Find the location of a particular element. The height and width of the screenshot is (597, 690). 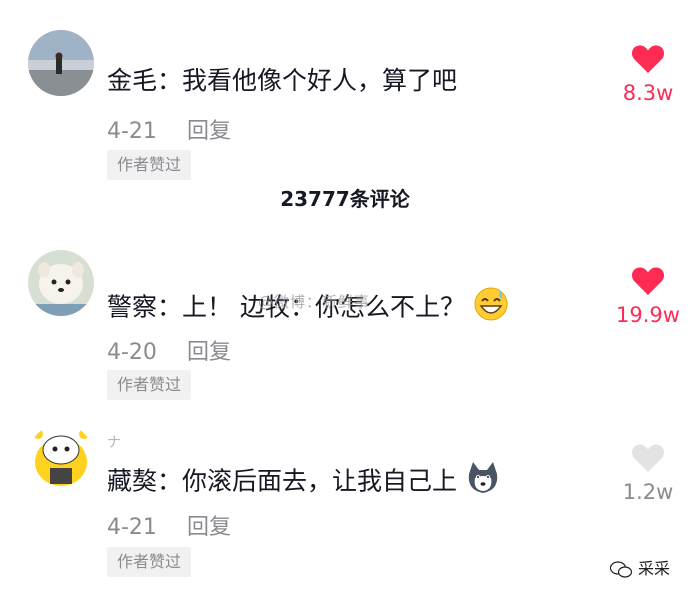

like-count: 19.9w is located at coordinates (648, 315).